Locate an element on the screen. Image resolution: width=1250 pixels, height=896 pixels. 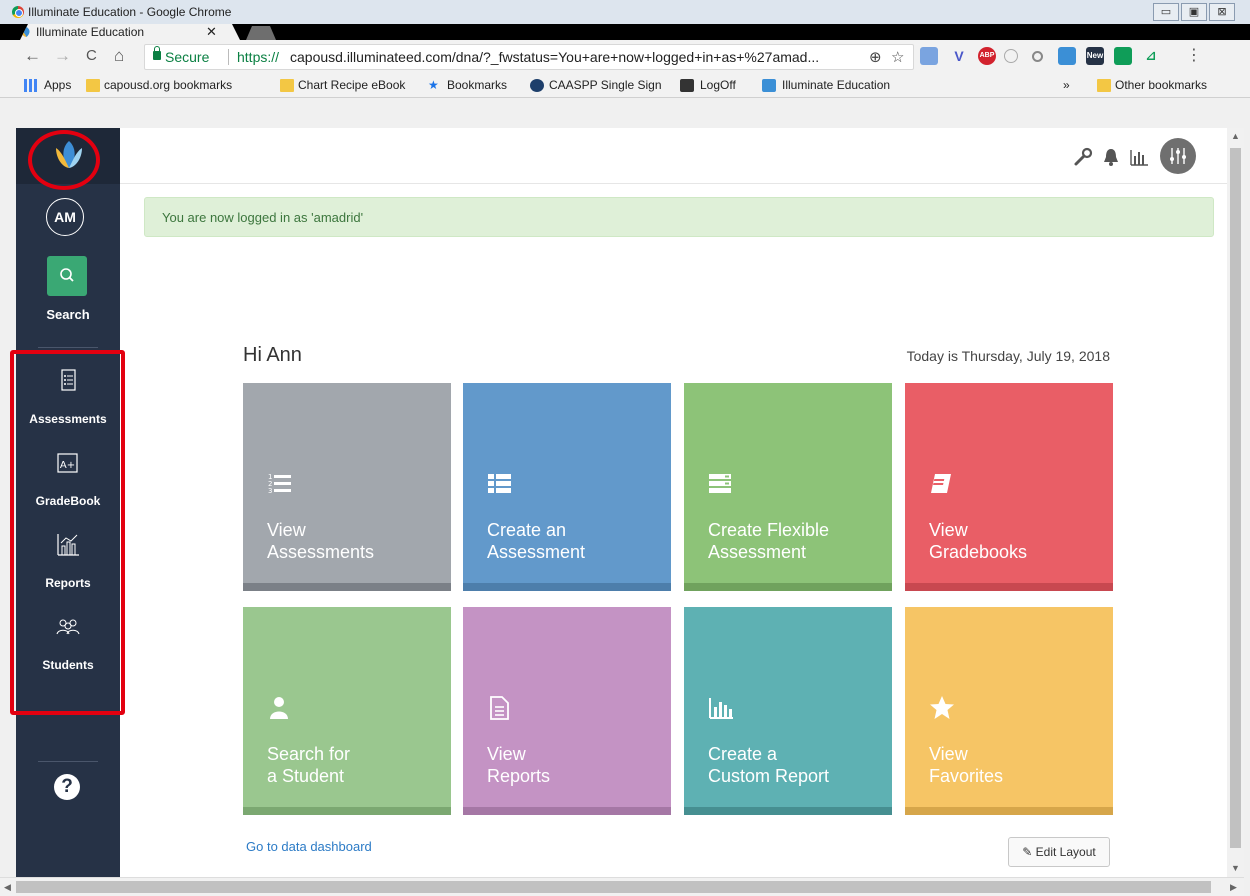
bookmark-illuminate: Illuminate Education is located at coordinates (836, 85).